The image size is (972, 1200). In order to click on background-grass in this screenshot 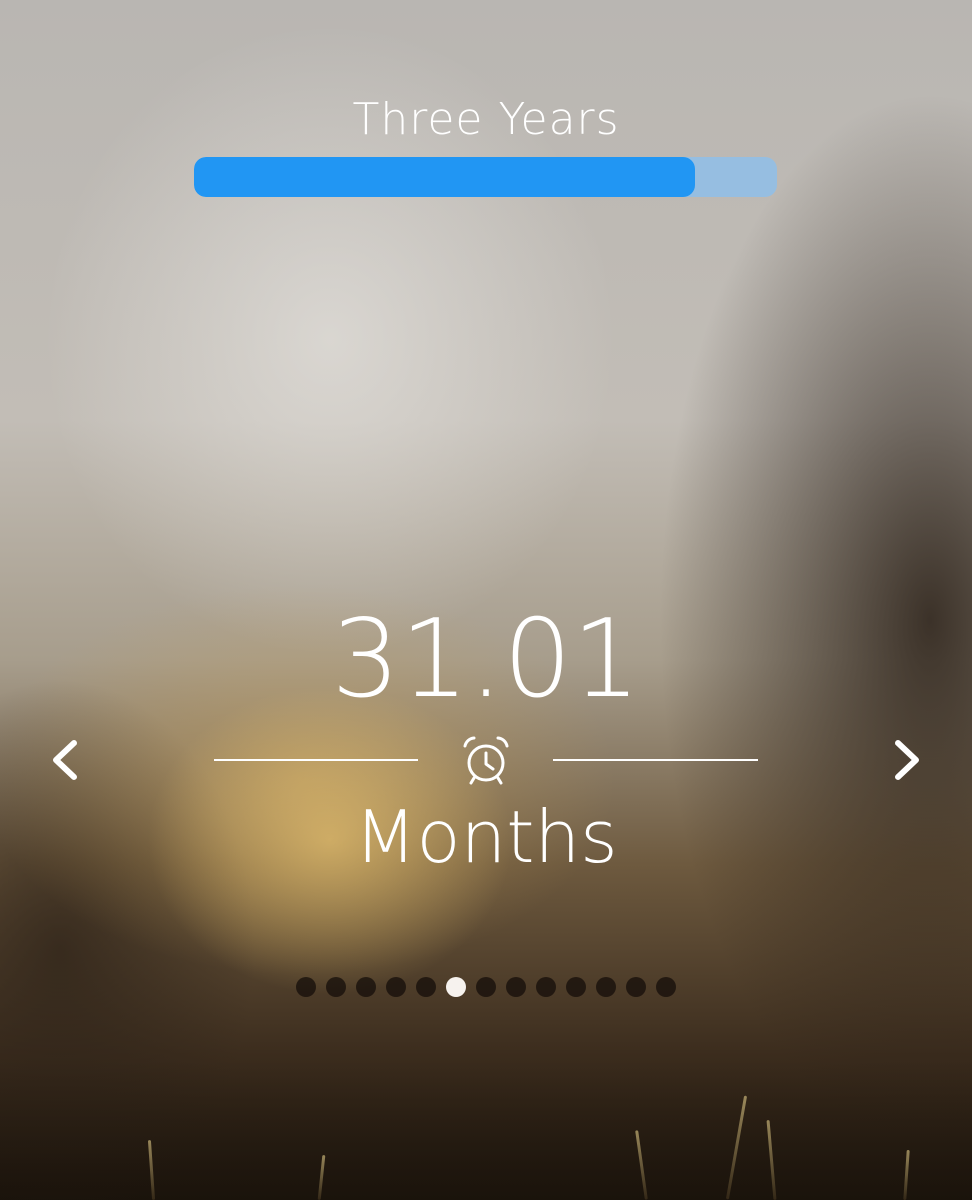, I will do `click(486, 1130)`.